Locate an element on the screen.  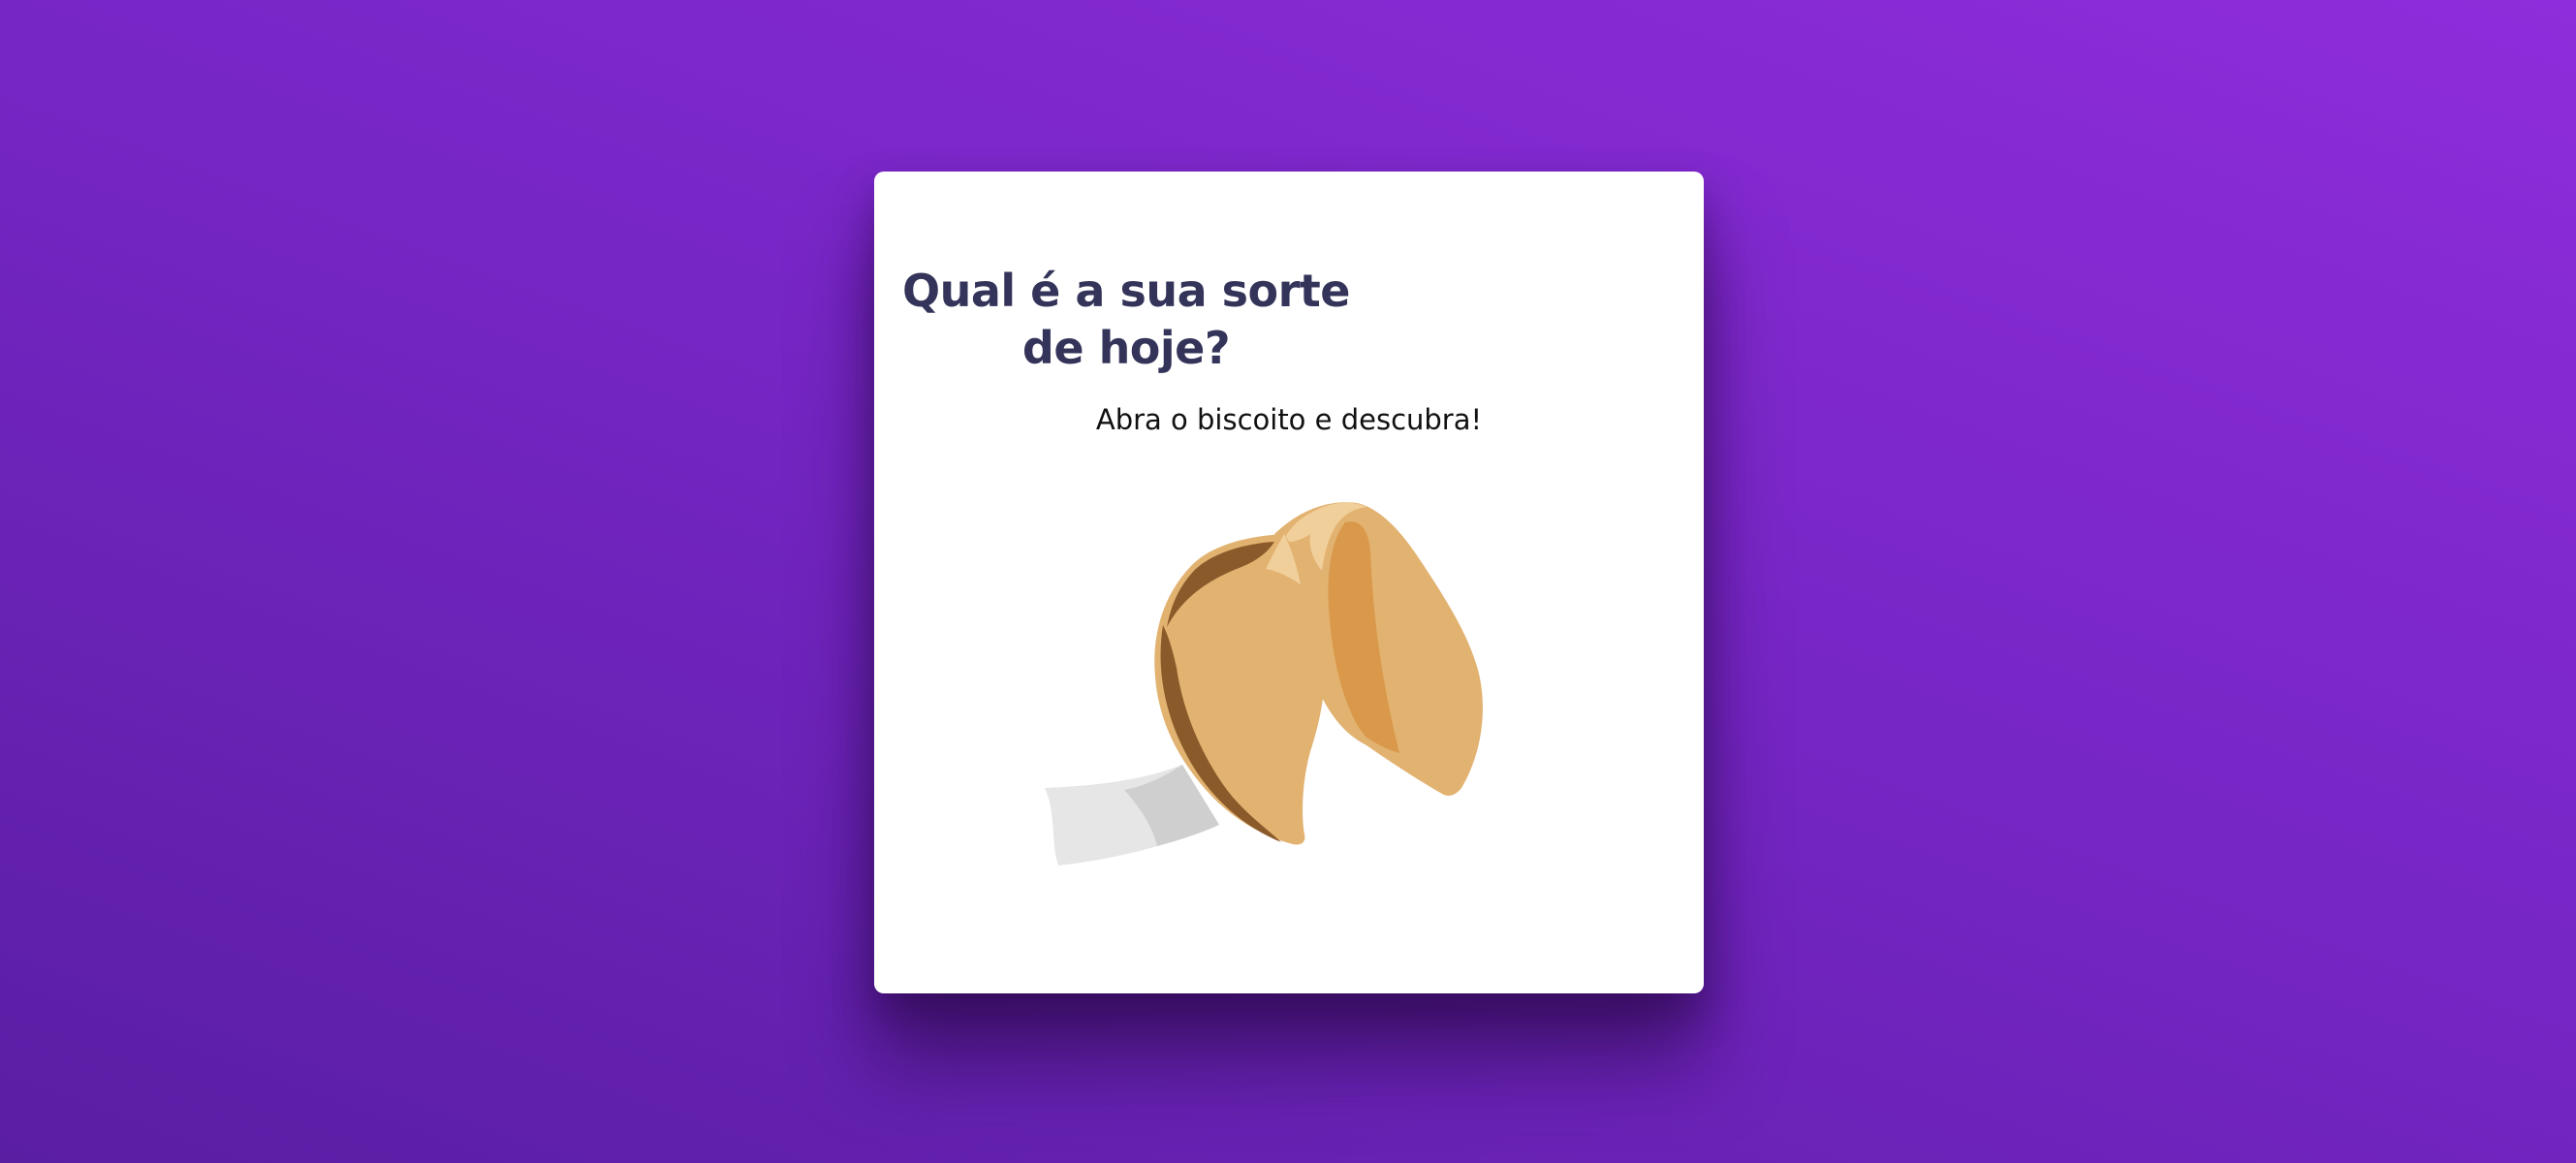
page-subtitle: Abra o biscoito e descubra! is located at coordinates (1289, 419).